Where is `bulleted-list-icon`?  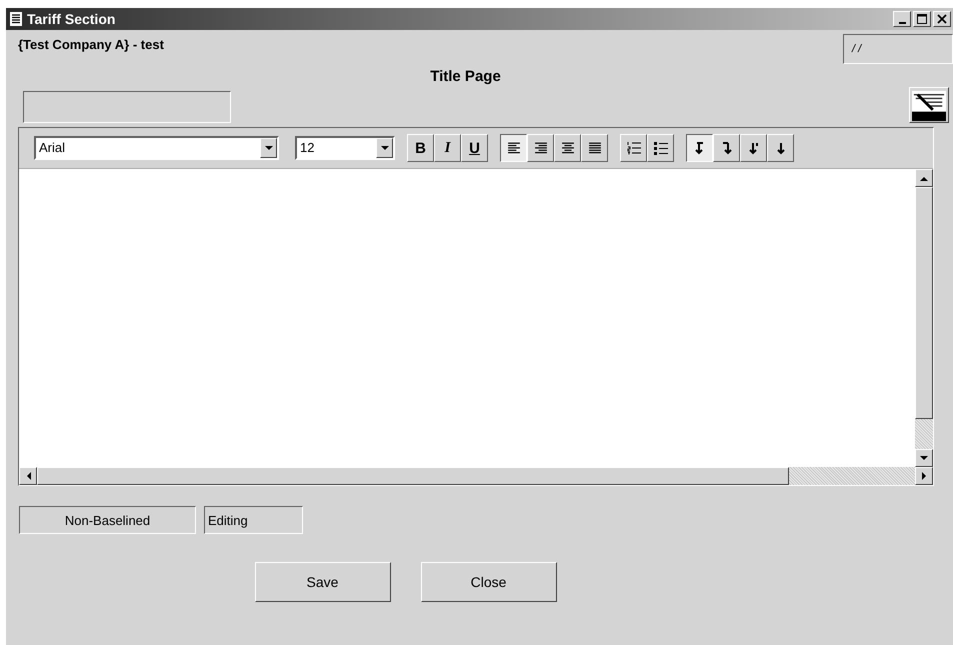
bulleted-list-icon is located at coordinates (661, 148).